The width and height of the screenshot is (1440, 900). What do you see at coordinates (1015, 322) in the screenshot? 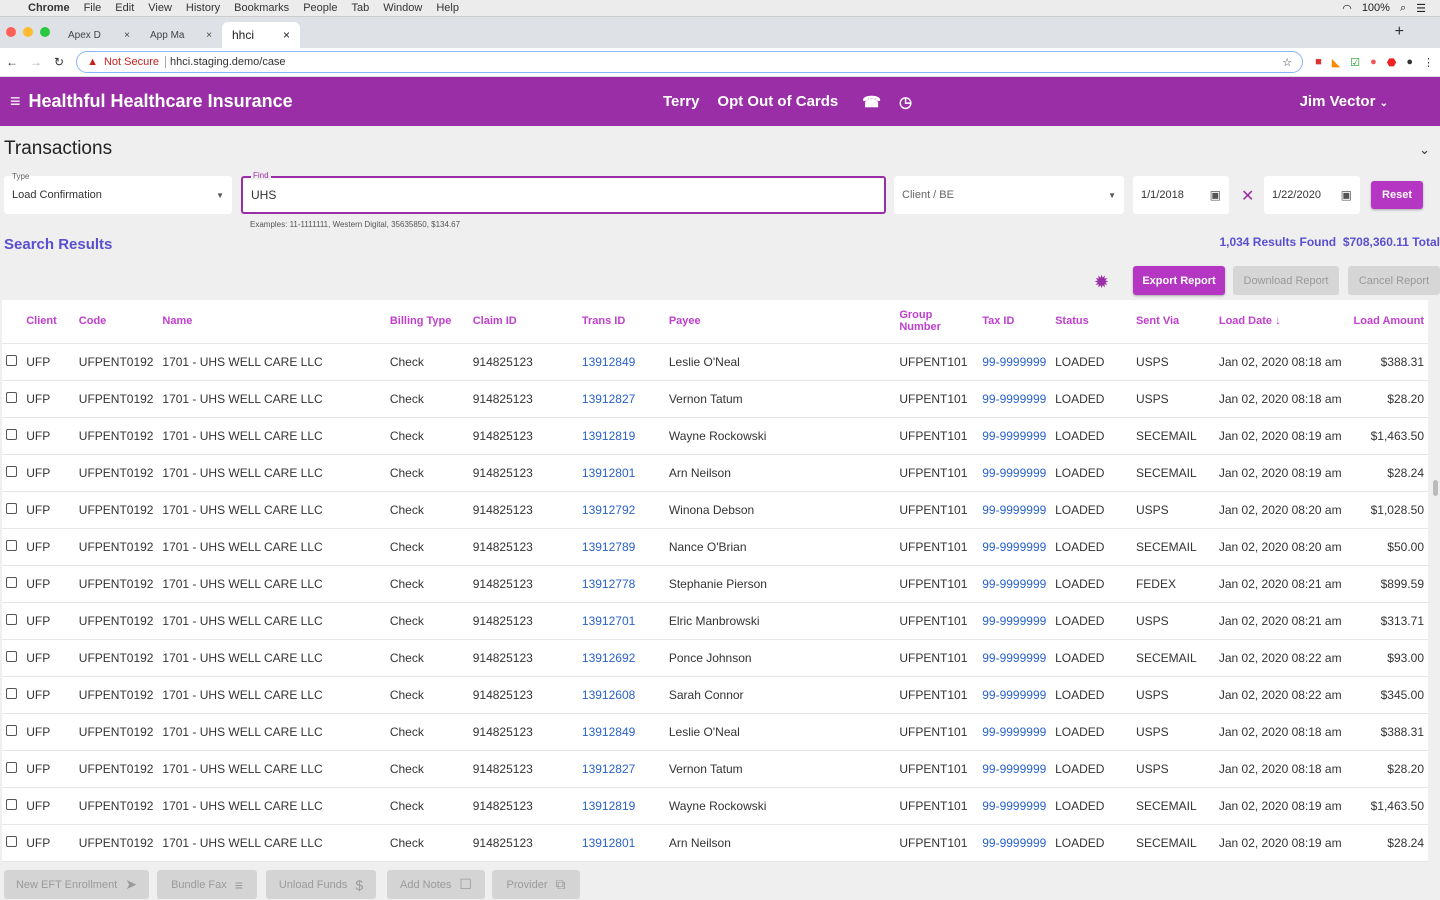
I see `column-header-tax-id: Tax ID` at bounding box center [1015, 322].